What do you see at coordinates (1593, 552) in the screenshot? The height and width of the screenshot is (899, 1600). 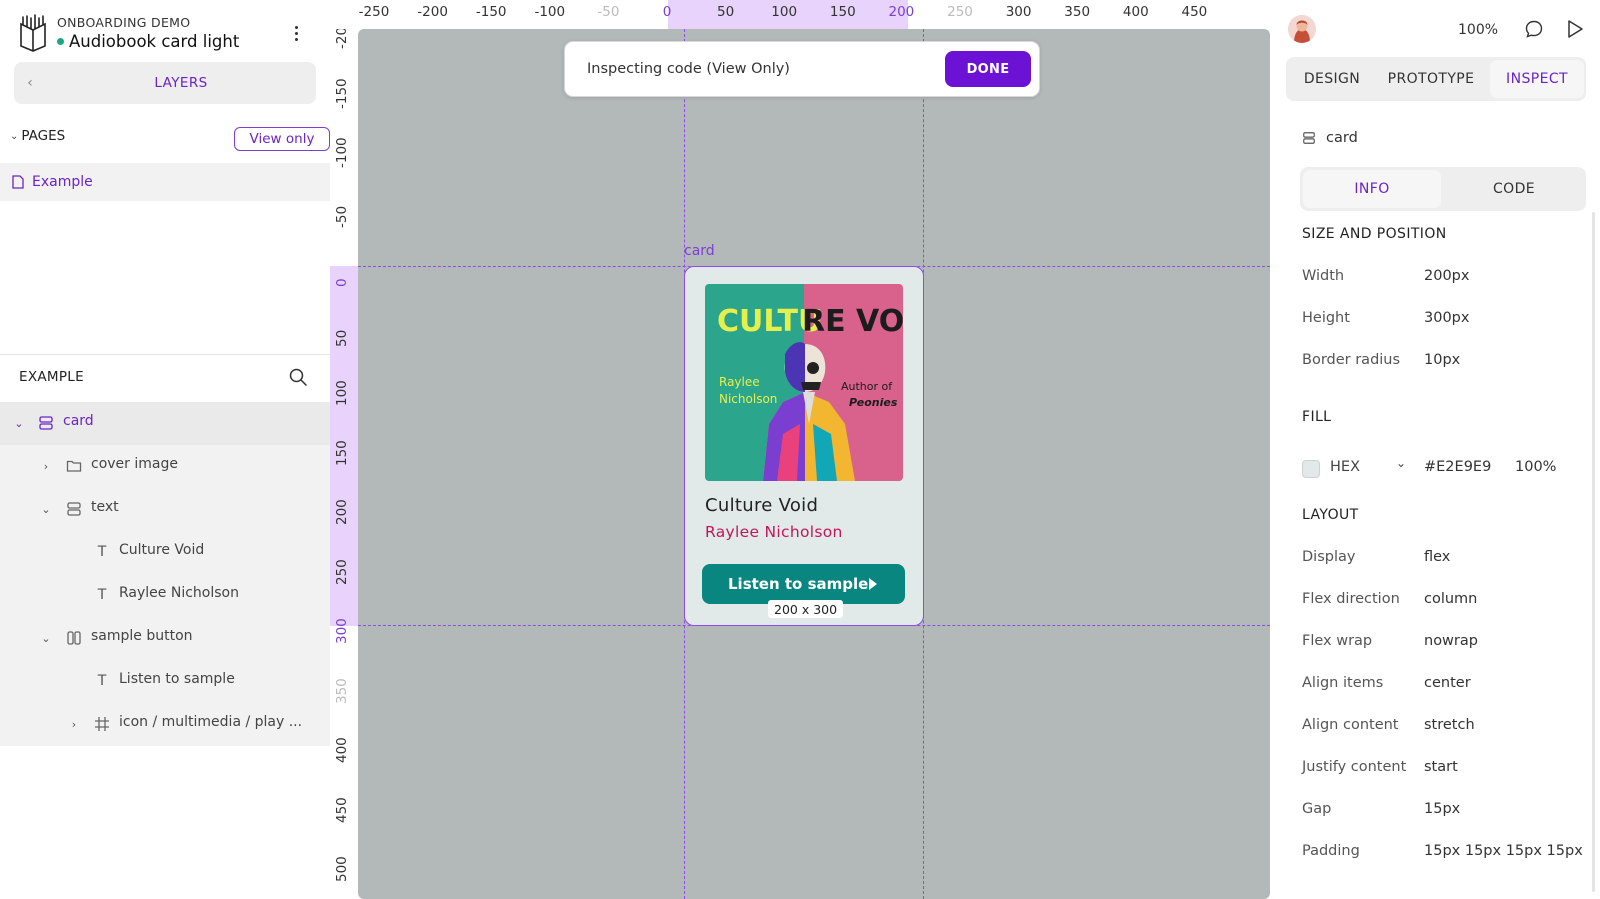 I see `panel-scrollbar` at bounding box center [1593, 552].